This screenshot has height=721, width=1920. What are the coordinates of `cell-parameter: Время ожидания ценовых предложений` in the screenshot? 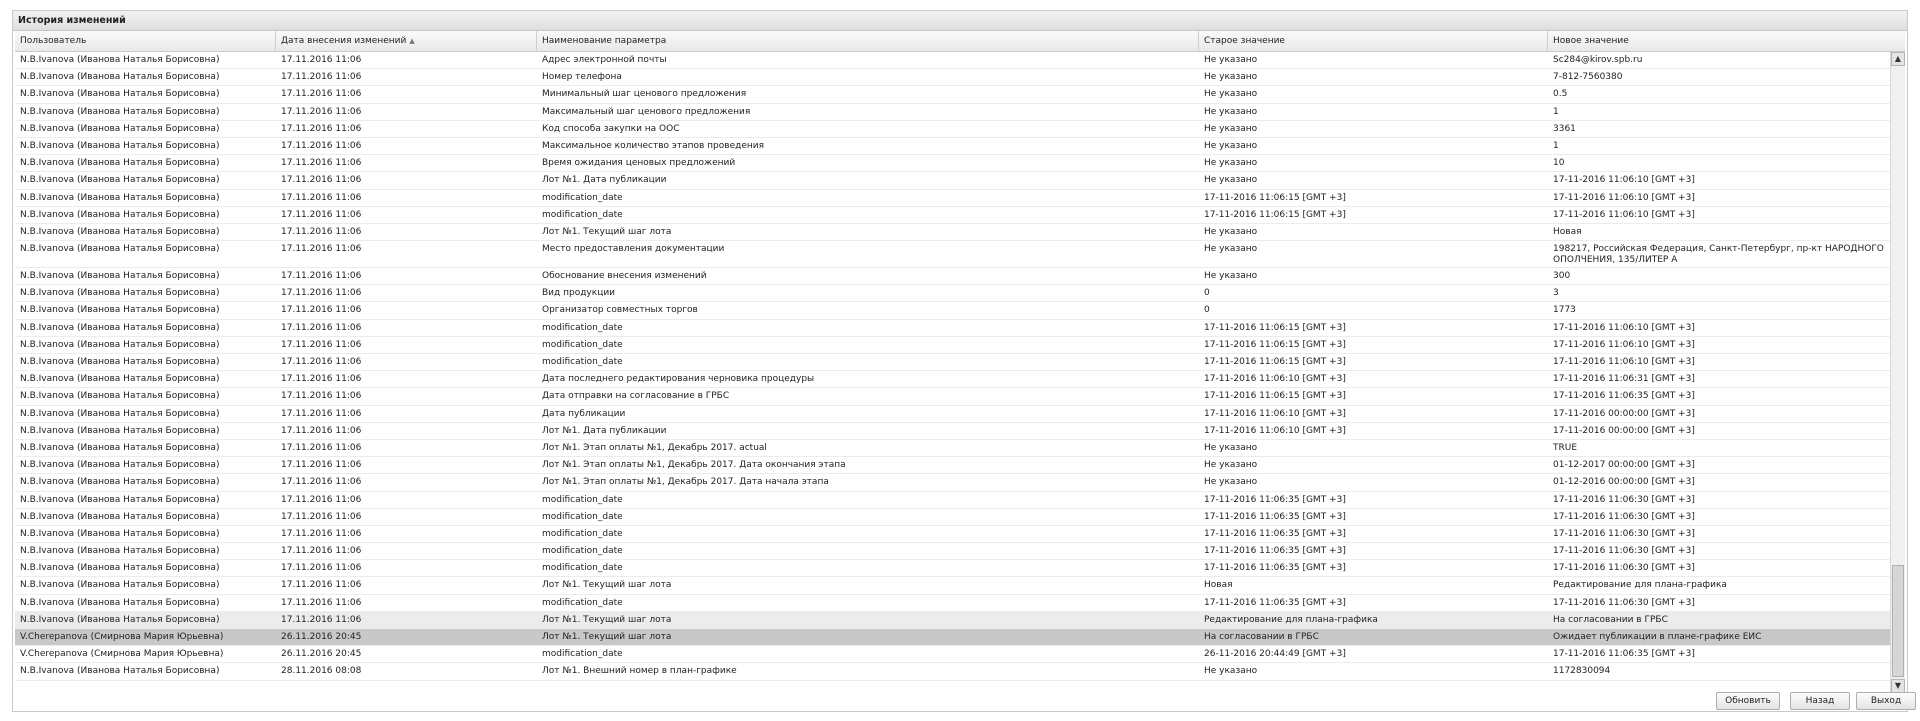 It's located at (639, 163).